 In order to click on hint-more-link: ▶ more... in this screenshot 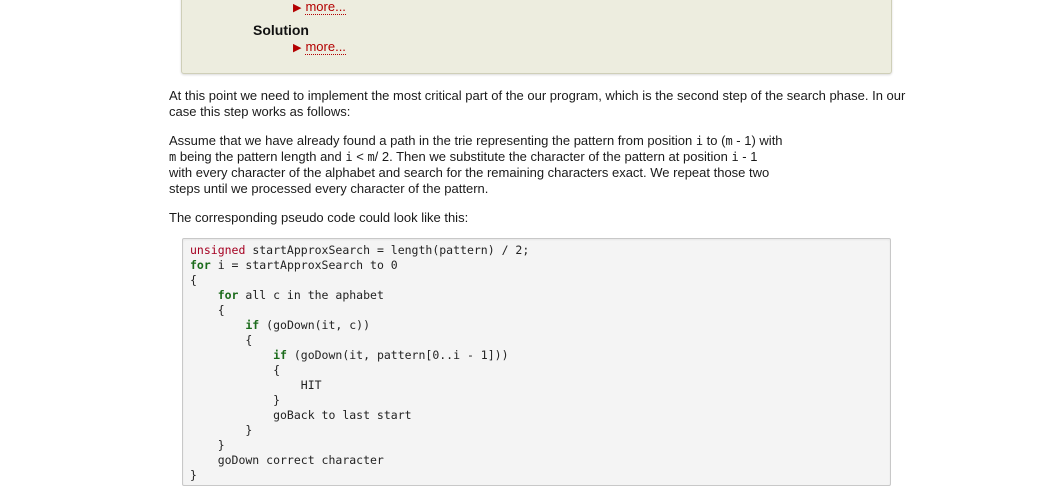, I will do `click(319, 7)`.